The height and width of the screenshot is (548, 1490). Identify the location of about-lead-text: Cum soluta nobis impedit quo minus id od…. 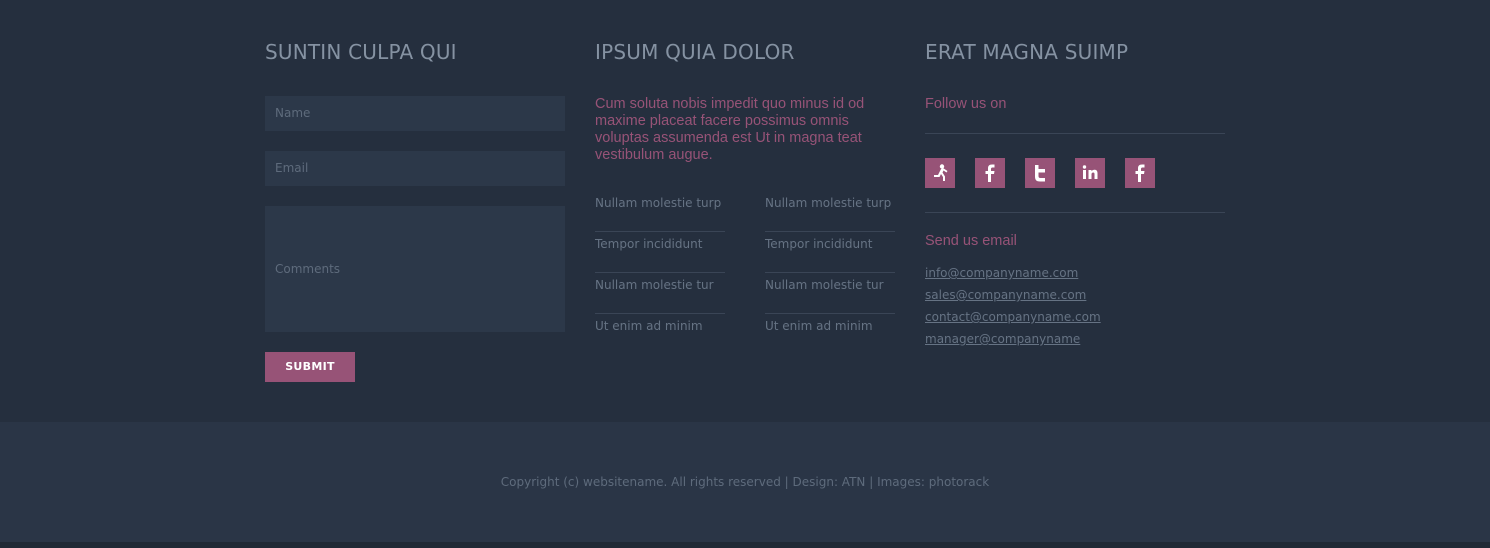
(730, 129).